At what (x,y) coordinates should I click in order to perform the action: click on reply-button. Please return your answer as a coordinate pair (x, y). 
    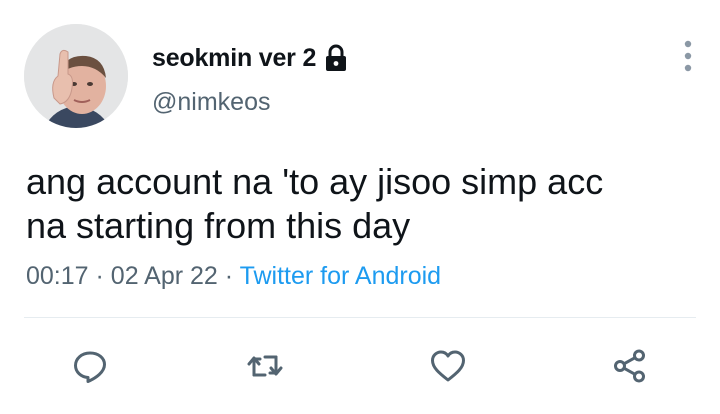
    Looking at the image, I should click on (90, 366).